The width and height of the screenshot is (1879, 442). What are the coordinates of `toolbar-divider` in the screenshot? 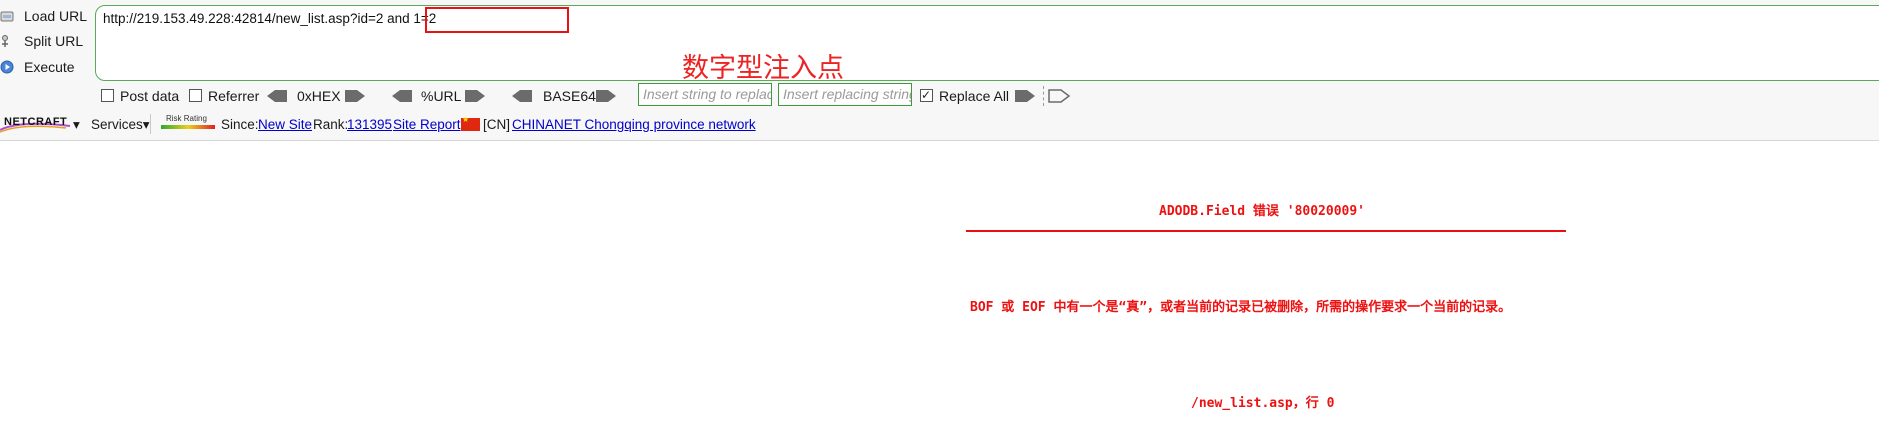 It's located at (1044, 96).